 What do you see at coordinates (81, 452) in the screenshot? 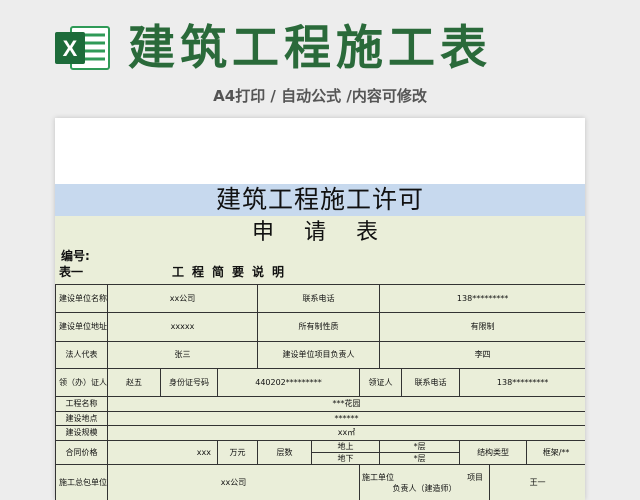
I see `cell-label: 合同价格` at bounding box center [81, 452].